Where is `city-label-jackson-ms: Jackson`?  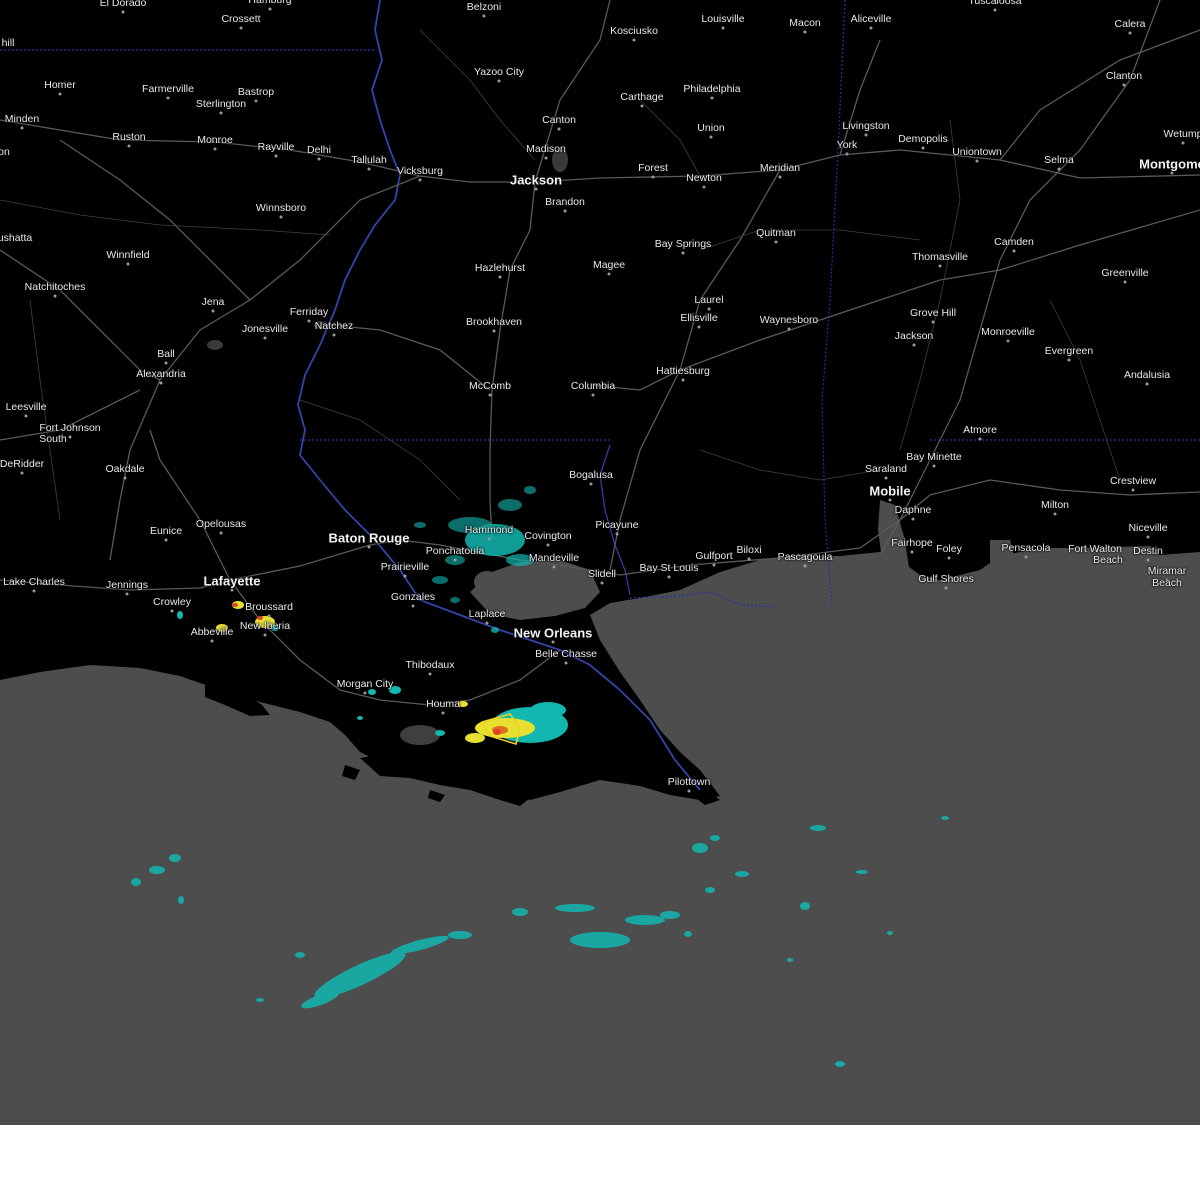 city-label-jackson-ms: Jackson is located at coordinates (536, 180).